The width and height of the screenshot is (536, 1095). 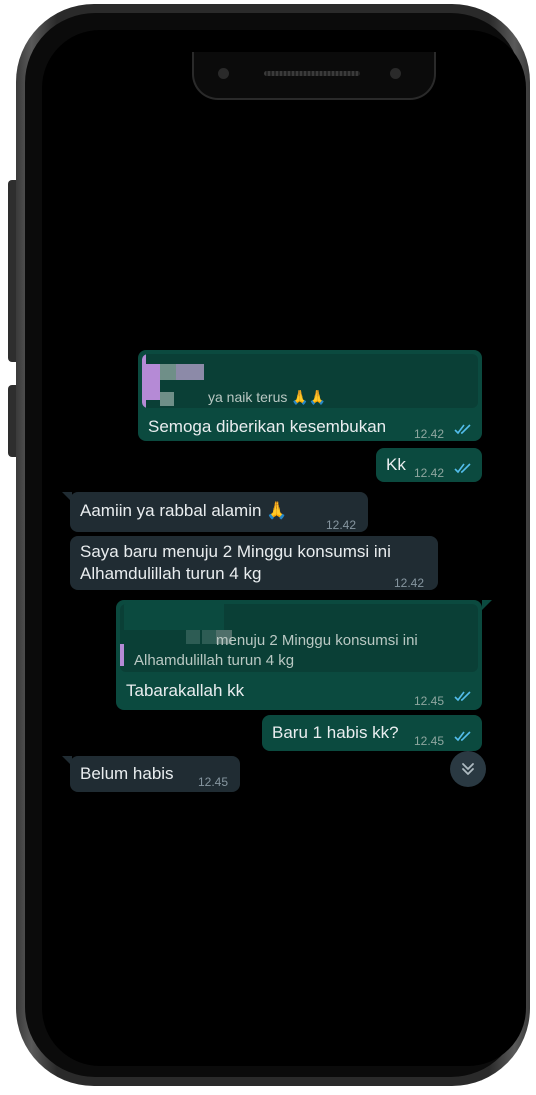 I want to click on message-text: Tabarakallah kk, so click(x=185, y=690).